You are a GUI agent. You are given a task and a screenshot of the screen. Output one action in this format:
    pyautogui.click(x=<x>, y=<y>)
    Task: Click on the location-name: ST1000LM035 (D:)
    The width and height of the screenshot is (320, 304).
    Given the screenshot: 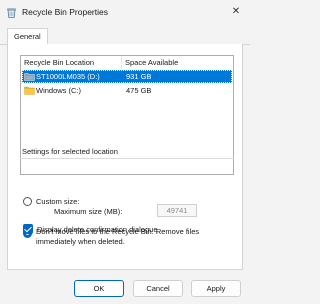 What is the action you would take?
    pyautogui.click(x=68, y=76)
    